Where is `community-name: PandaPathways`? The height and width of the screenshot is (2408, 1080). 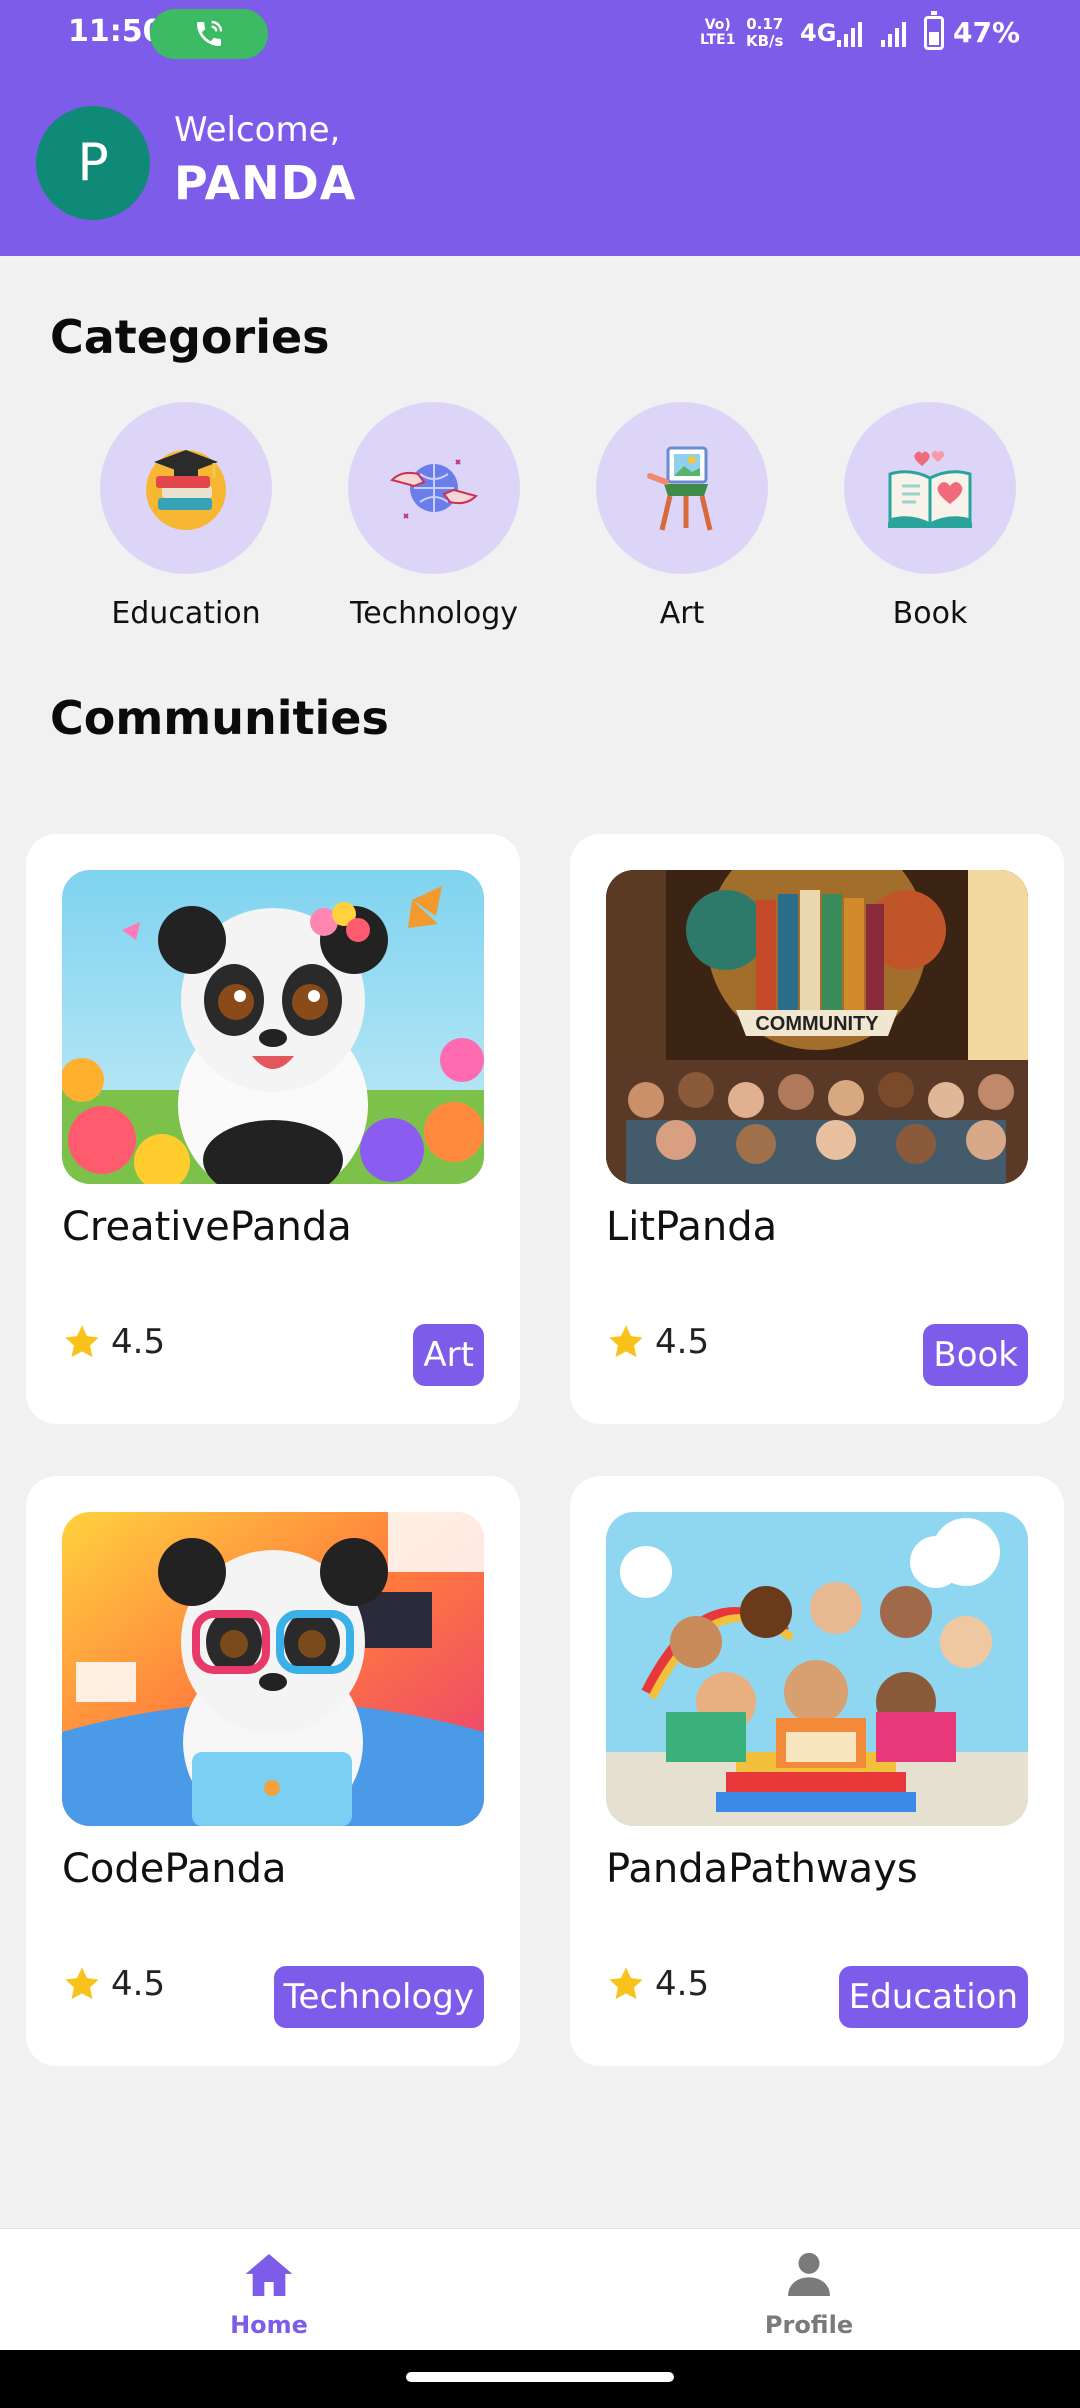
community-name: PandaPathways is located at coordinates (762, 1869).